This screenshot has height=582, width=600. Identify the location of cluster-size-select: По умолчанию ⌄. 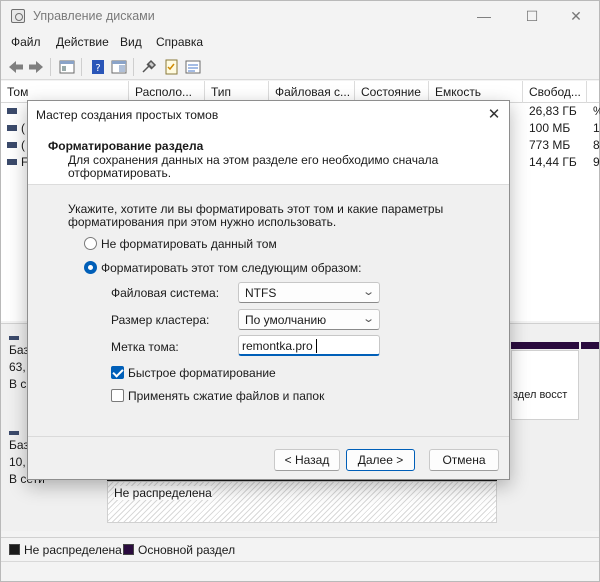
(309, 319).